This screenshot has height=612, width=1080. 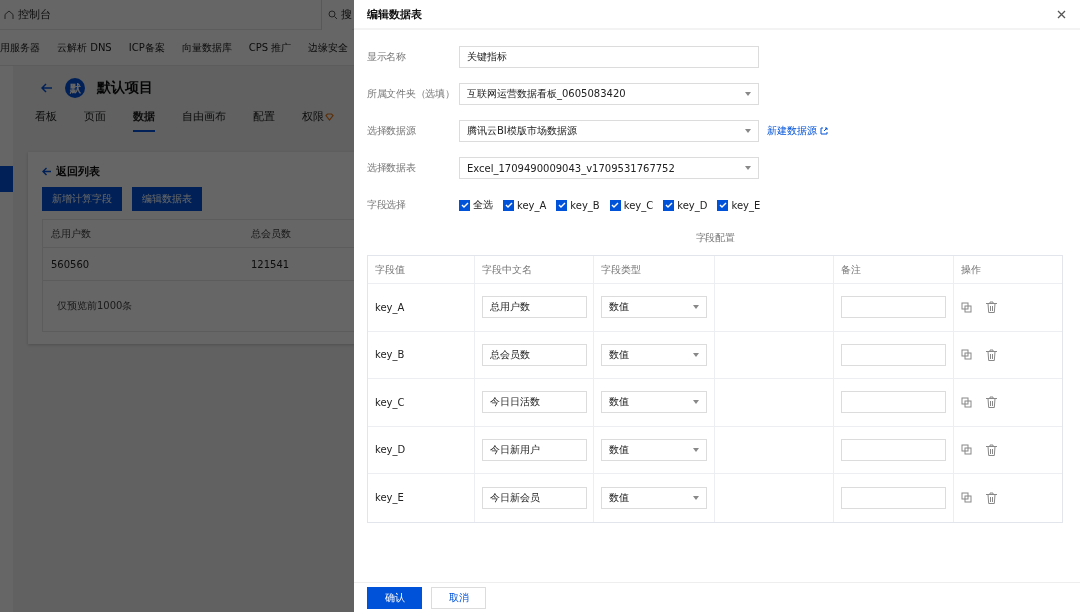 I want to click on checkbox-option: key_B, so click(x=578, y=205).